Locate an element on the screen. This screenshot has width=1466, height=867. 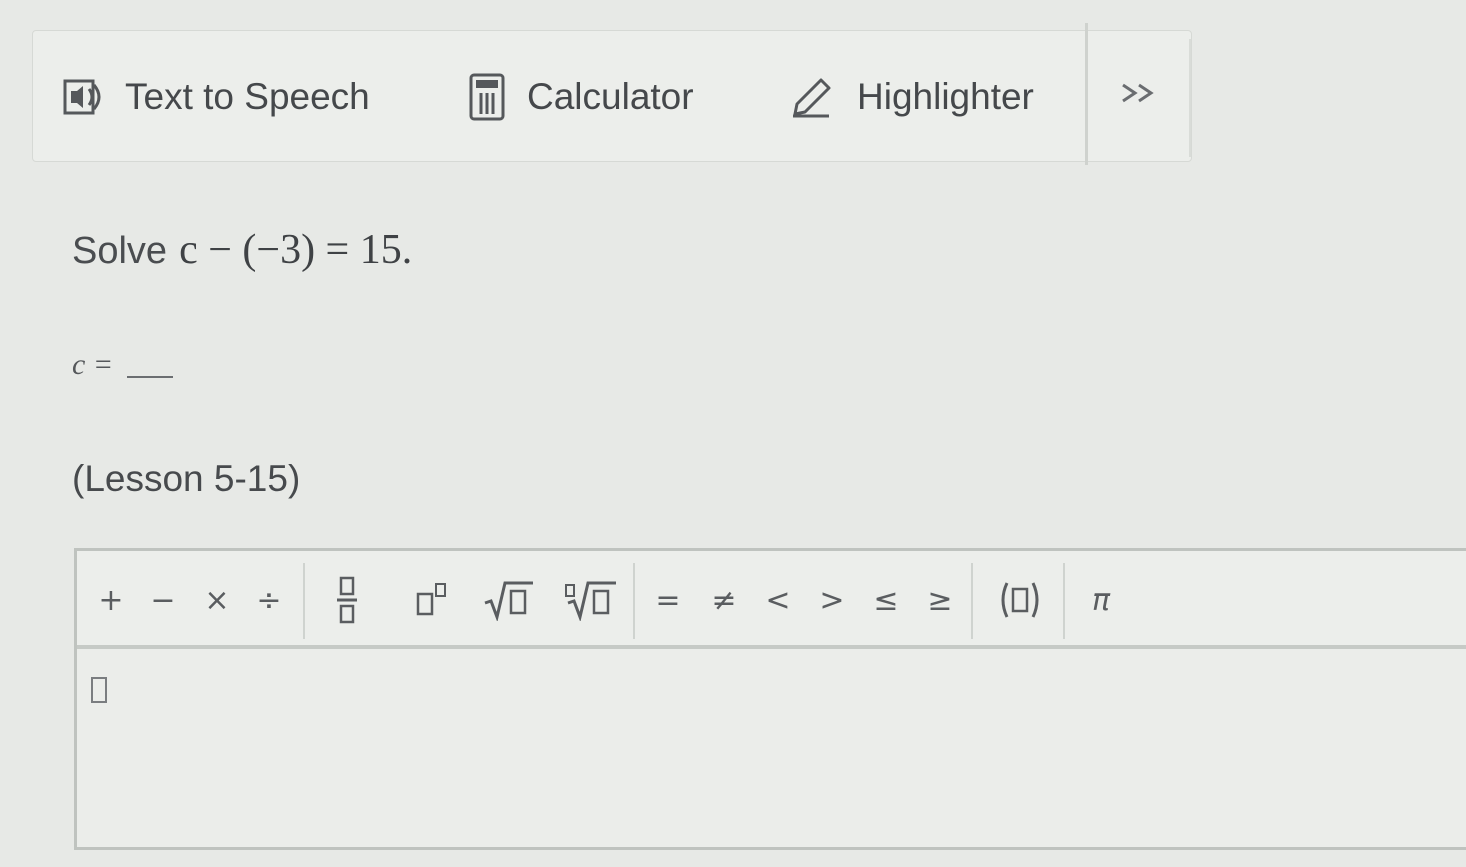
pi-key: π is located at coordinates (1101, 600).